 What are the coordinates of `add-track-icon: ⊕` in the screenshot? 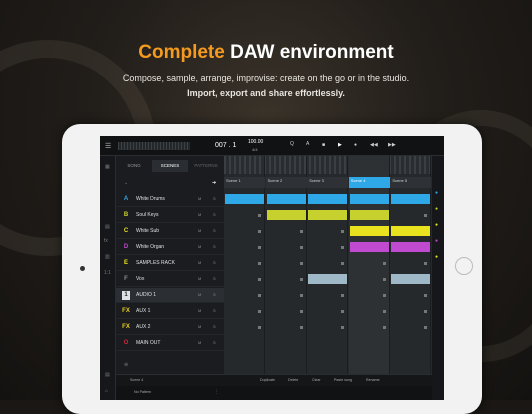 It's located at (126, 365).